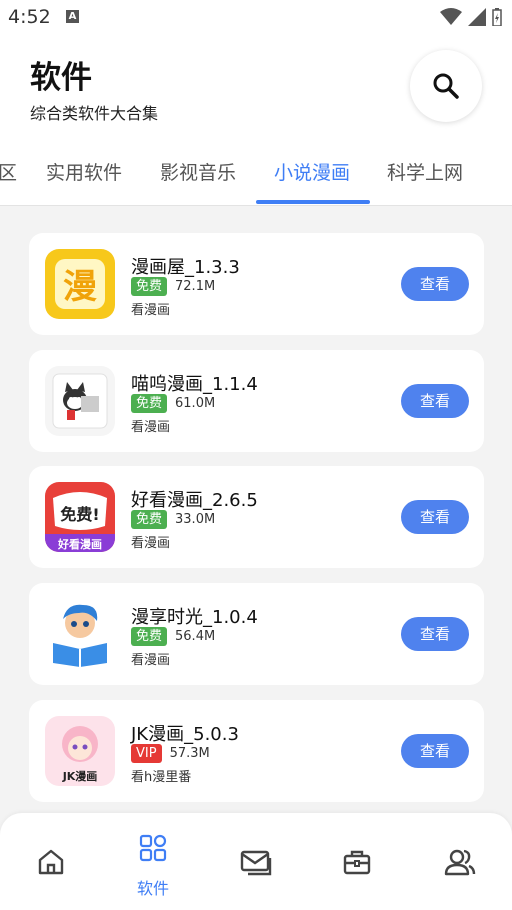  Describe the element at coordinates (195, 286) in the screenshot. I see `app-size: 72.1M` at that location.